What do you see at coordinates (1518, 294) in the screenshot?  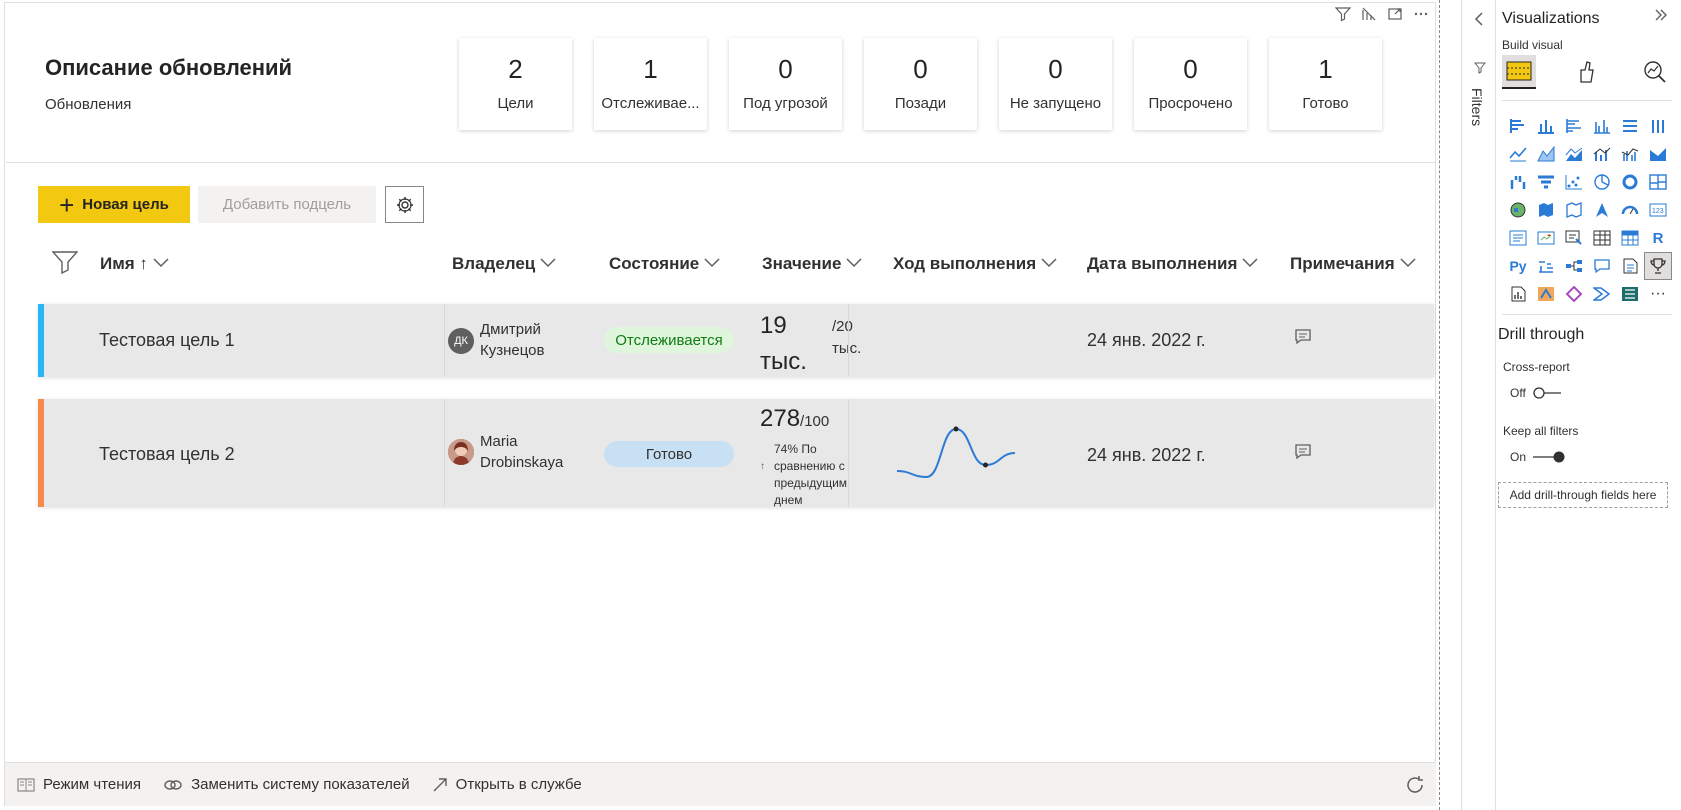 I see `paginated-report-icon` at bounding box center [1518, 294].